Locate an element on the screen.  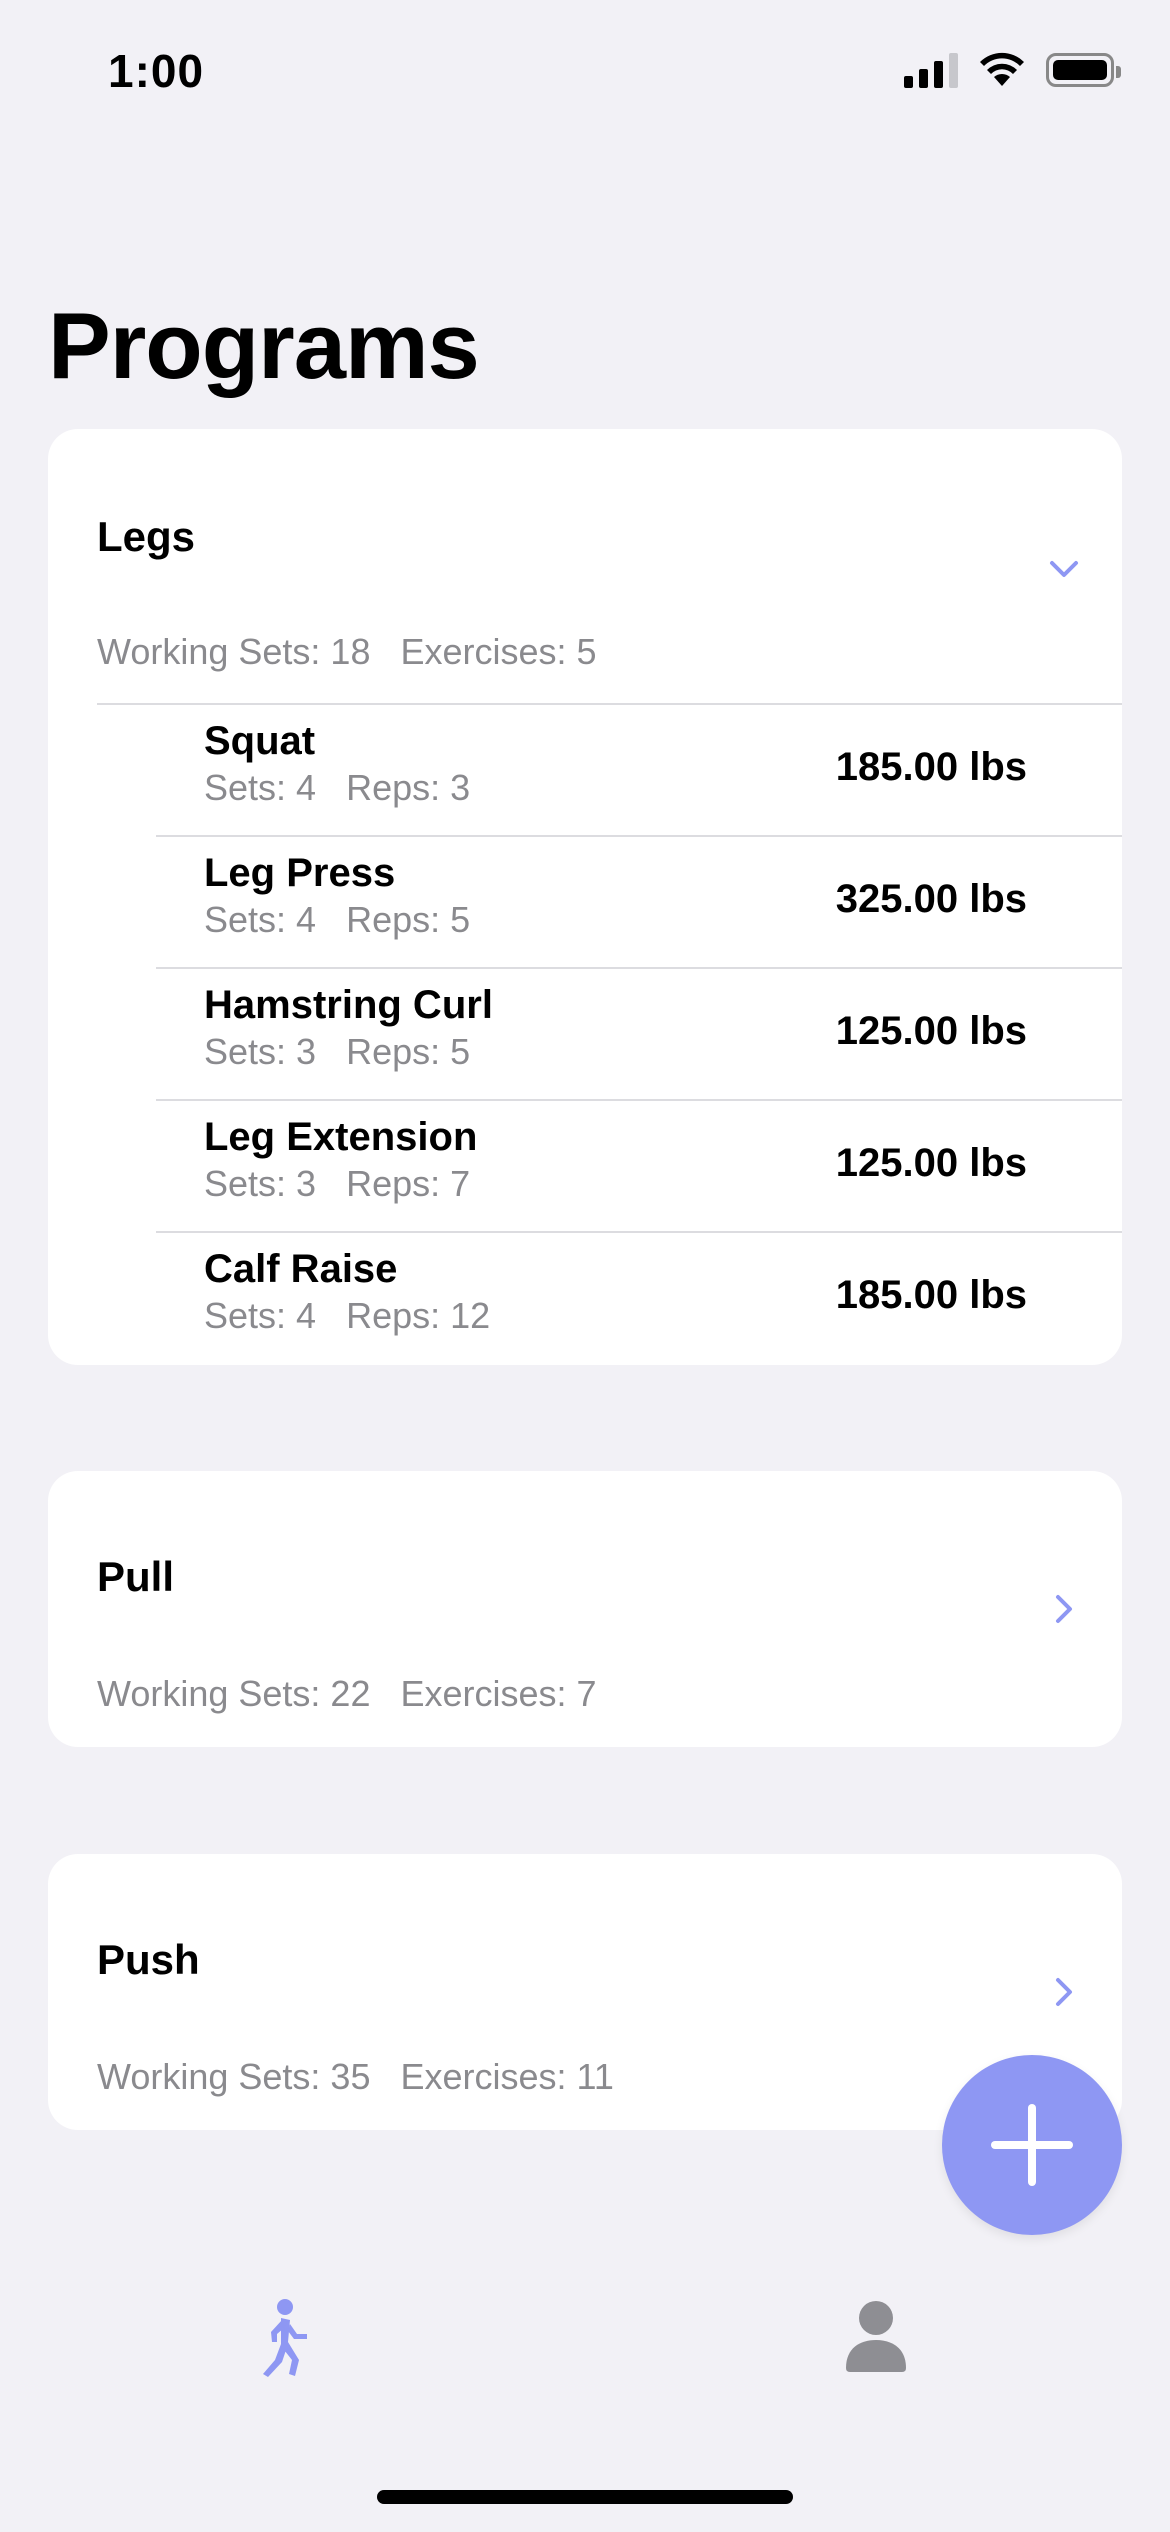
battery-icon is located at coordinates (1083, 70).